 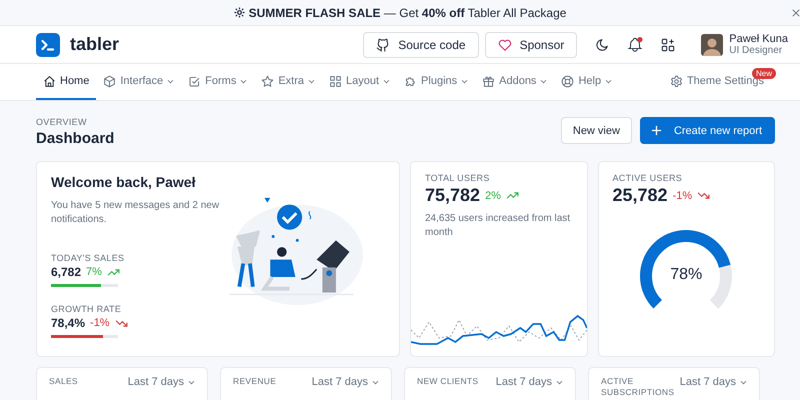 What do you see at coordinates (656, 130) in the screenshot?
I see `plus-icon` at bounding box center [656, 130].